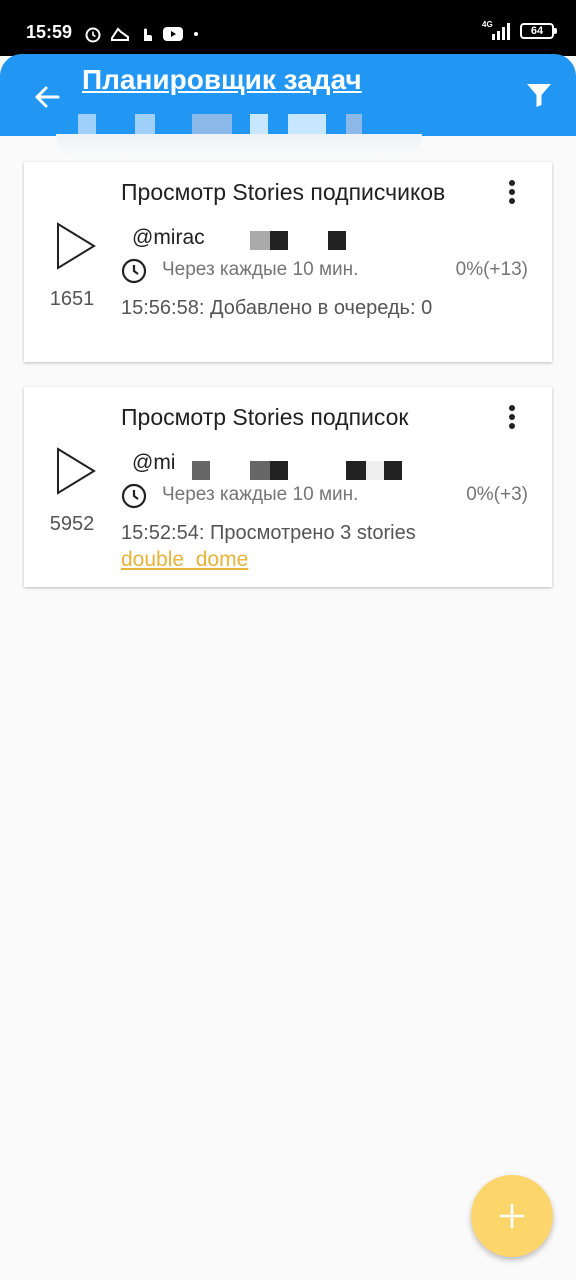  I want to click on plus-icon, so click(512, 1216).